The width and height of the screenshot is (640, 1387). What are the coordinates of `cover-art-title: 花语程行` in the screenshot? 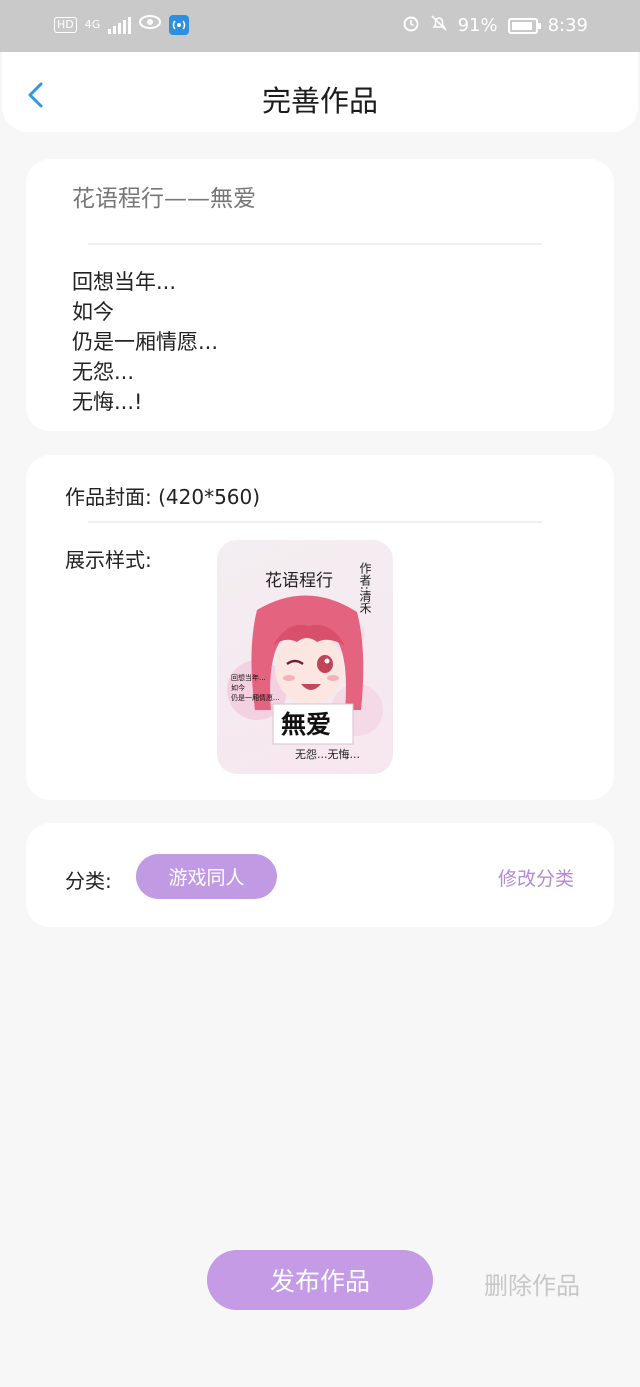 It's located at (299, 581).